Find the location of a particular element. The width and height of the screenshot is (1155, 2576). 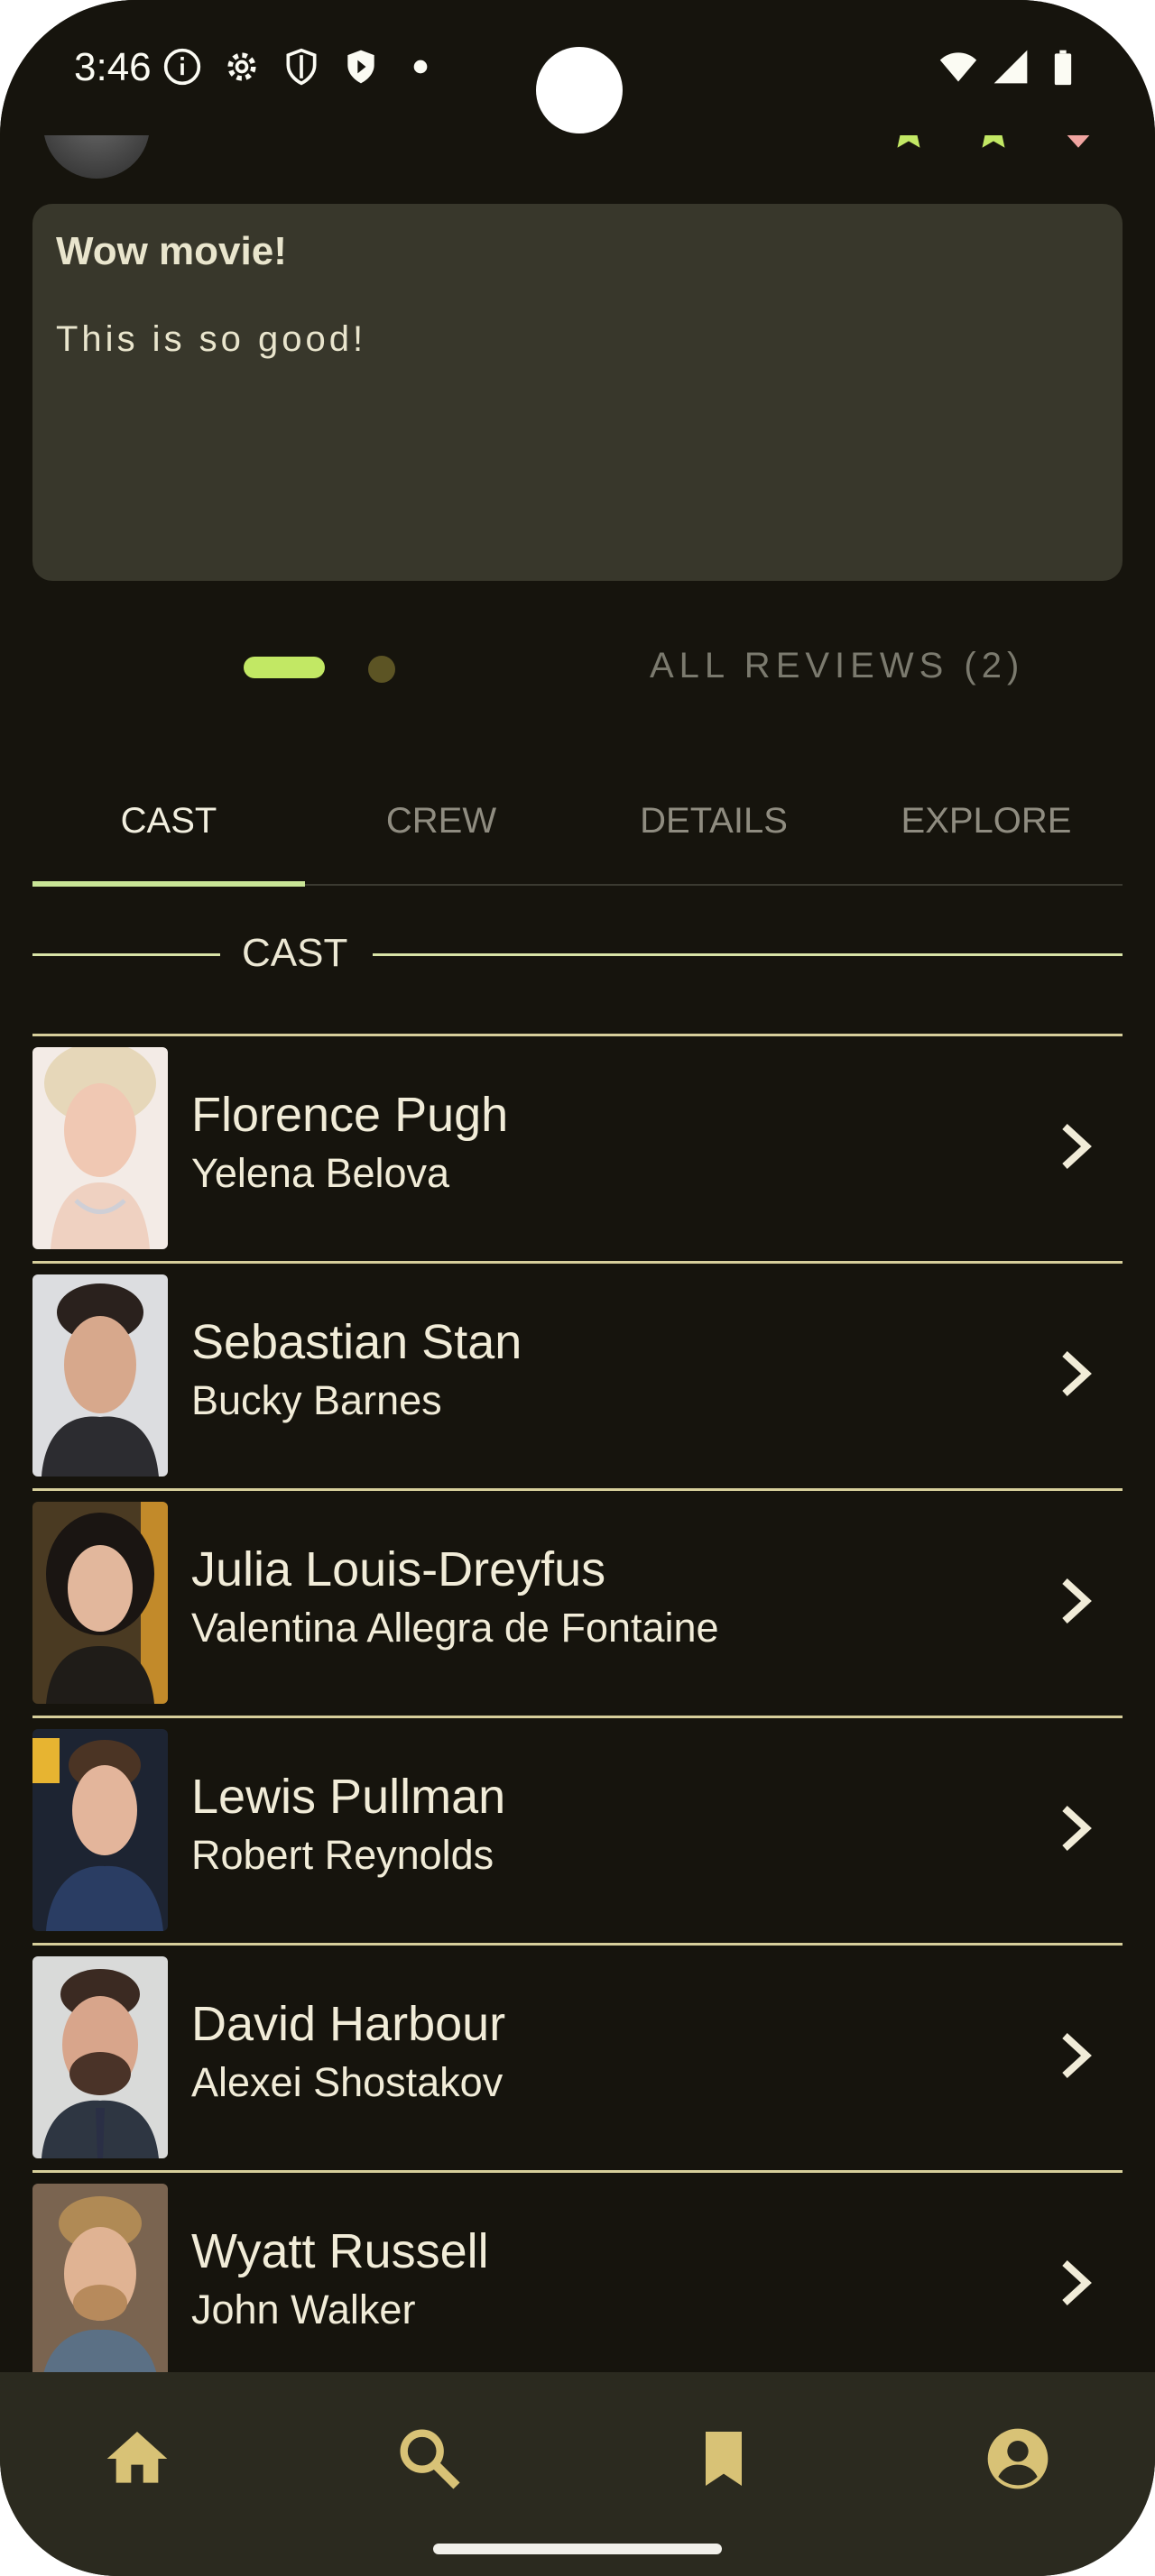

status-left-icons is located at coordinates (301, 69).